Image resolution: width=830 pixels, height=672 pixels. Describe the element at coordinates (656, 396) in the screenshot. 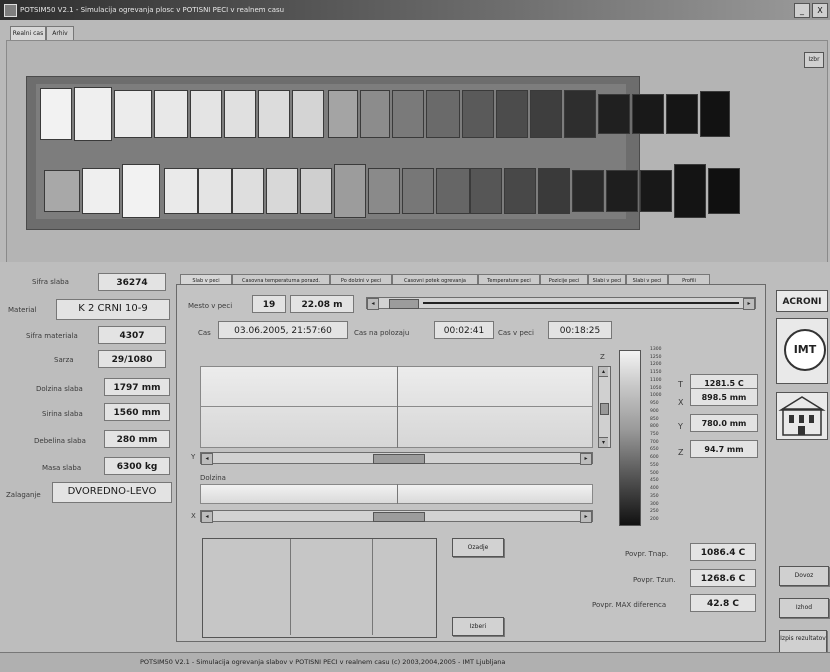

I see `colorbar-tick: 1000` at that location.